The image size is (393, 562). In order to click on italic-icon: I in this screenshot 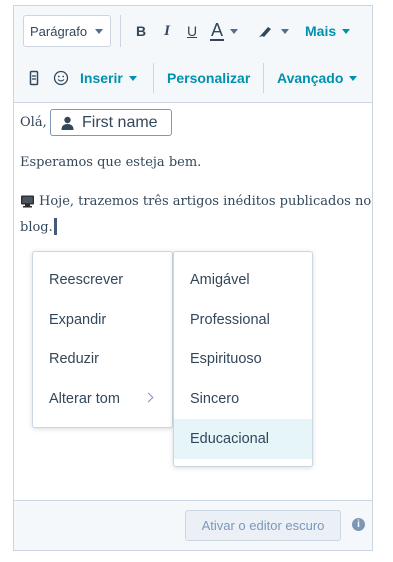, I will do `click(167, 30)`.